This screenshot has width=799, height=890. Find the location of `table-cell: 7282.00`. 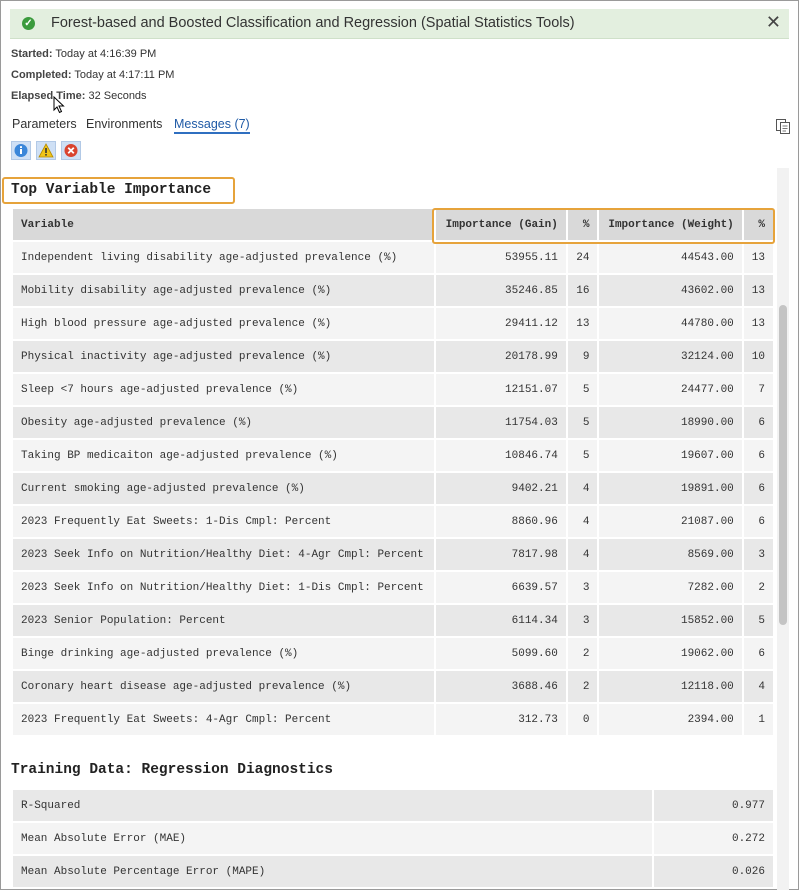

table-cell: 7282.00 is located at coordinates (671, 588).